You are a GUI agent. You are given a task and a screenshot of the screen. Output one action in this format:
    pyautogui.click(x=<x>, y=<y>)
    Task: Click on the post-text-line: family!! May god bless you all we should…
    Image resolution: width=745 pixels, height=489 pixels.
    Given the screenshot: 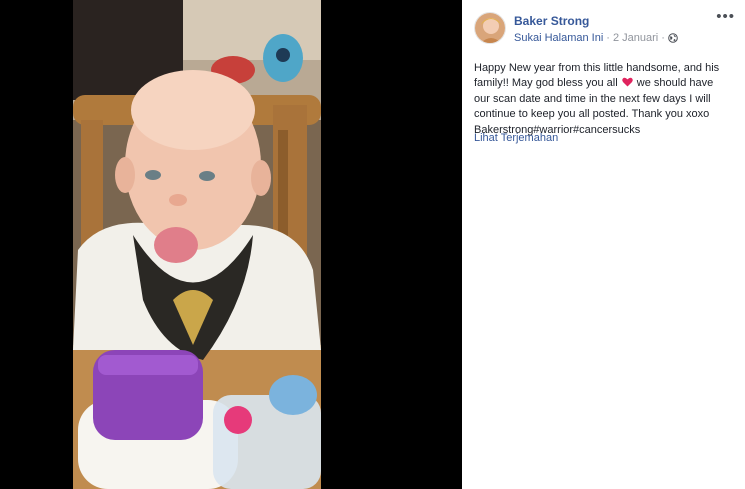 What is the action you would take?
    pyautogui.click(x=605, y=83)
    